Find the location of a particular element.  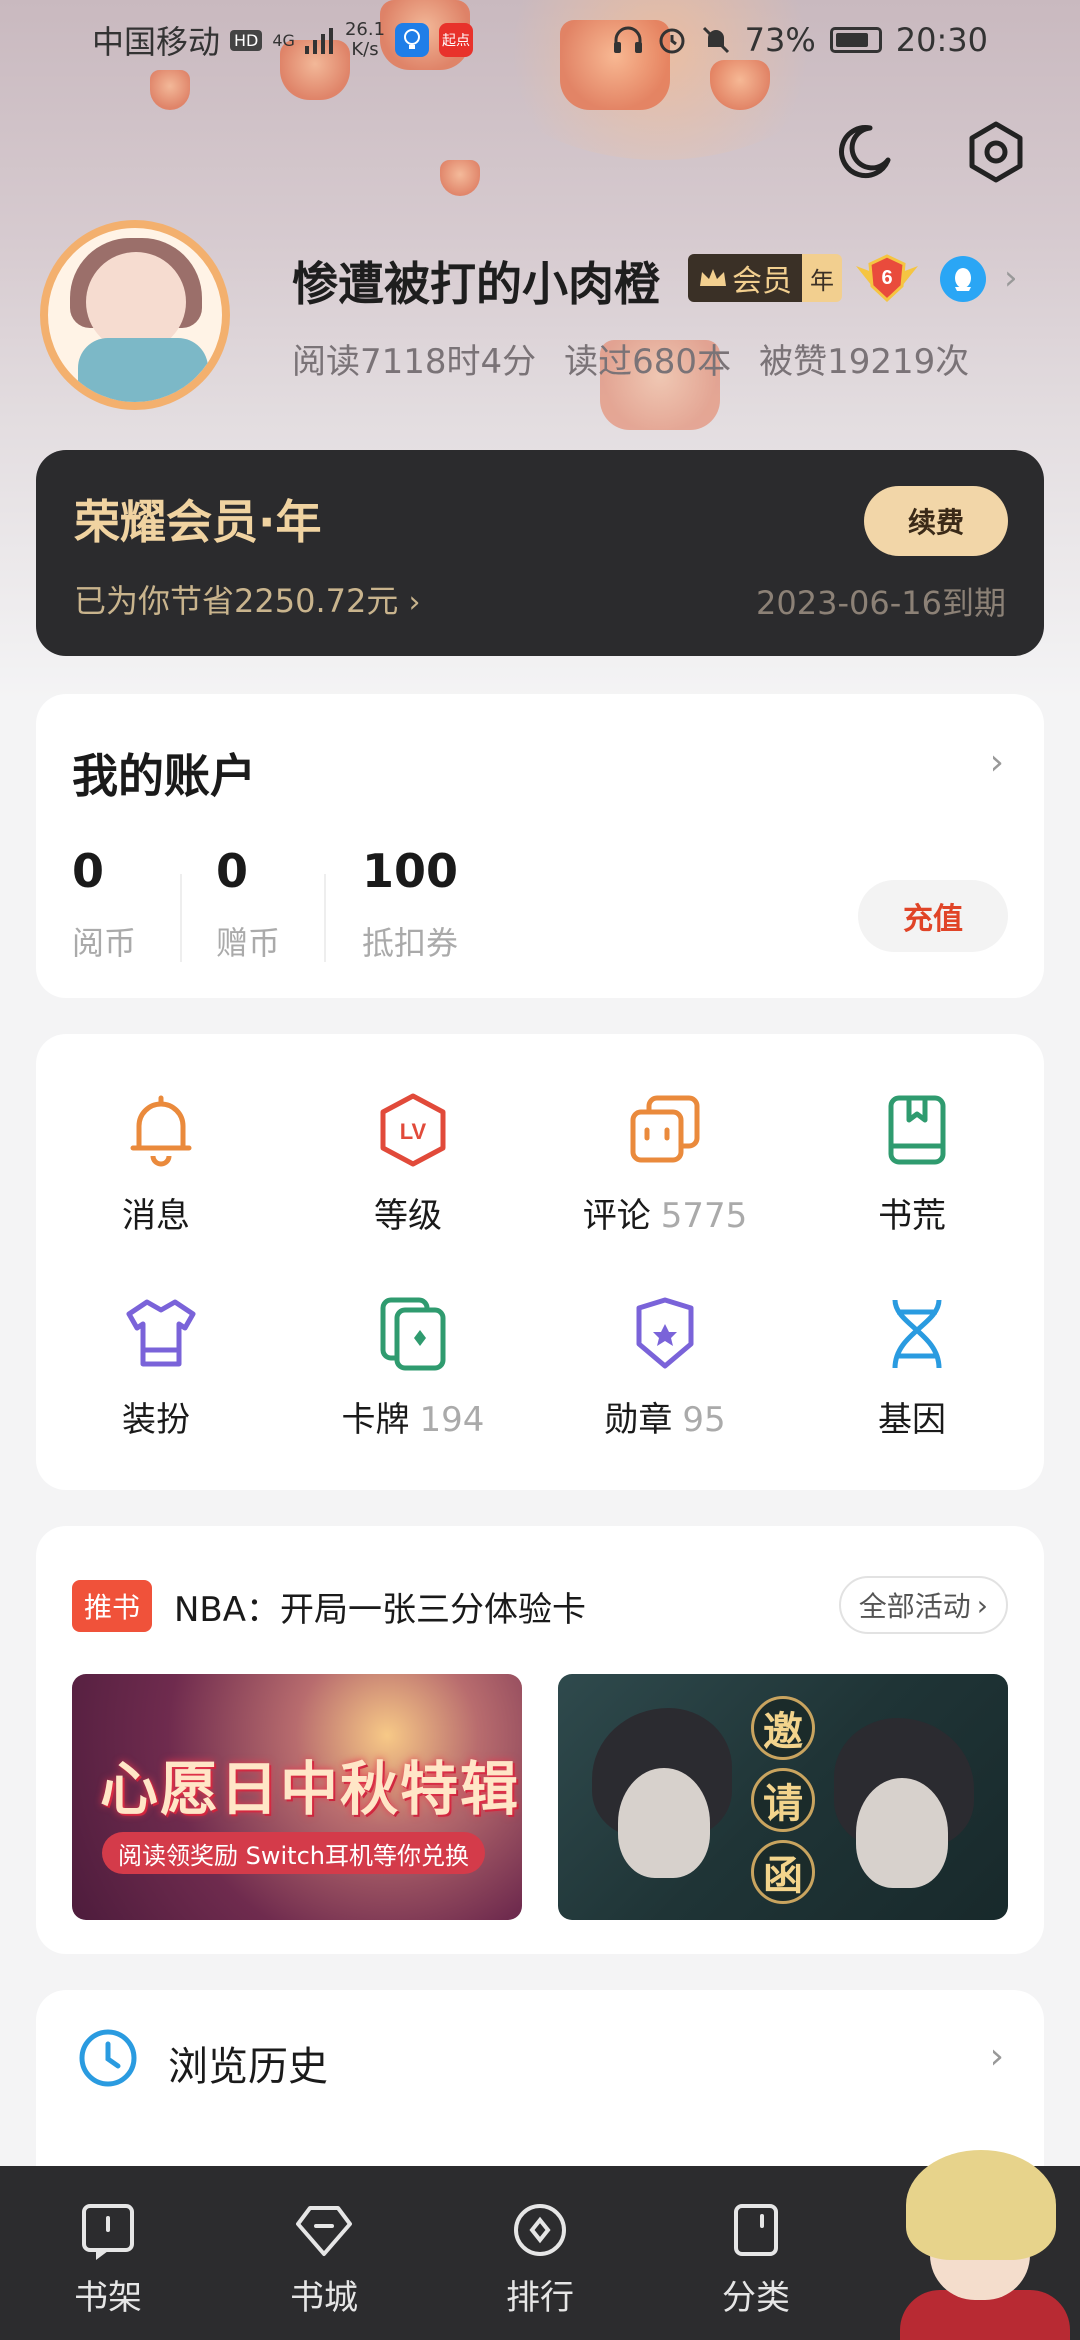

nav-ranking: 排行 is located at coordinates (540, 2253).